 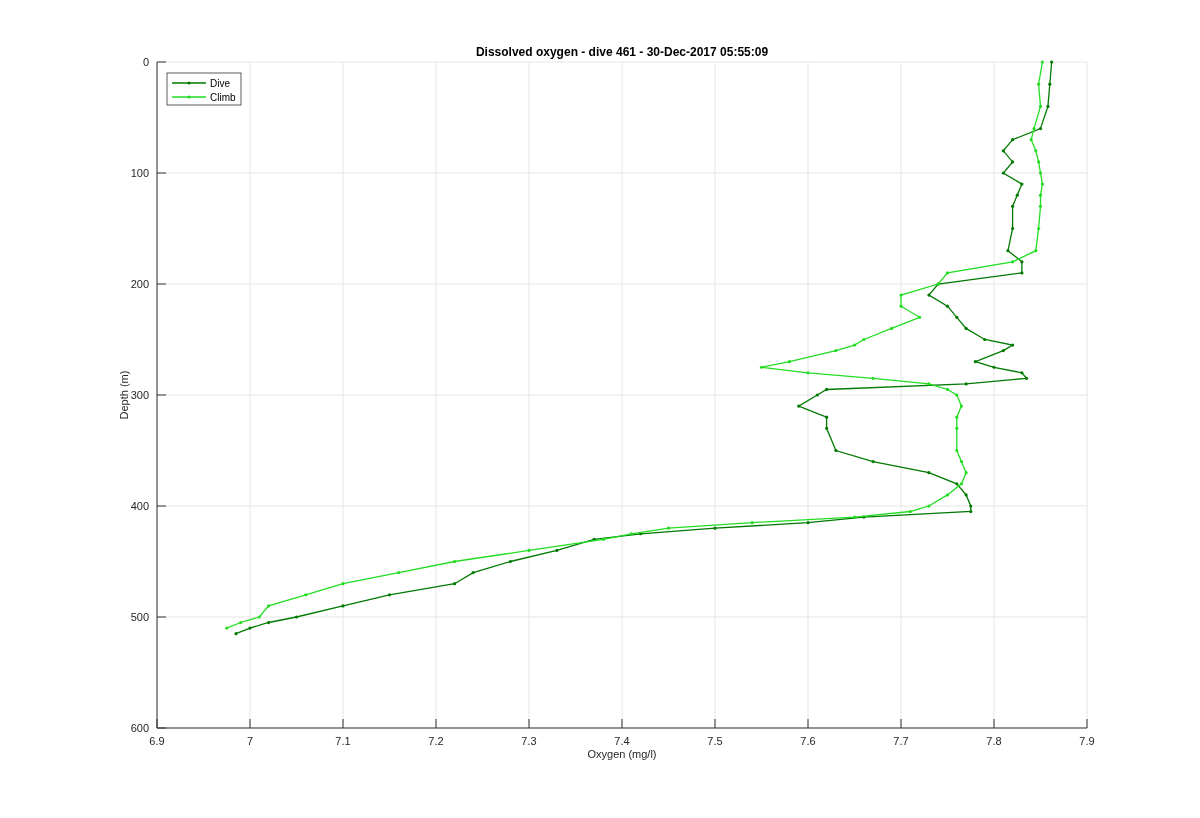 What do you see at coordinates (808, 741) in the screenshot?
I see `tick-label: 7.6` at bounding box center [808, 741].